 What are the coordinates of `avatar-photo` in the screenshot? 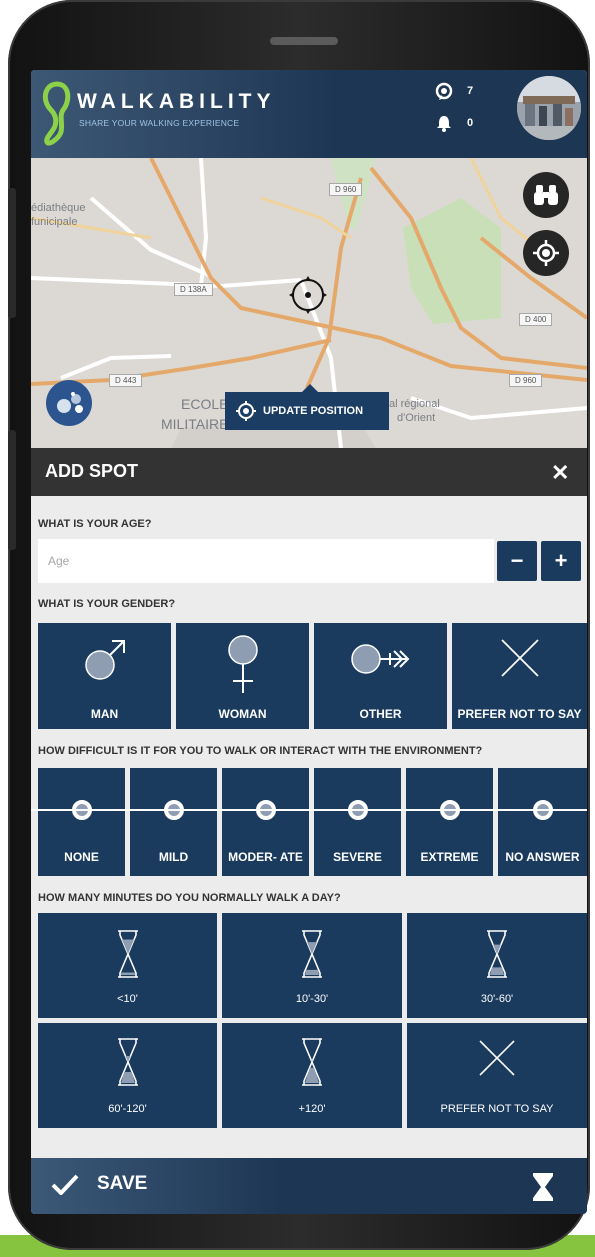 It's located at (549, 108).